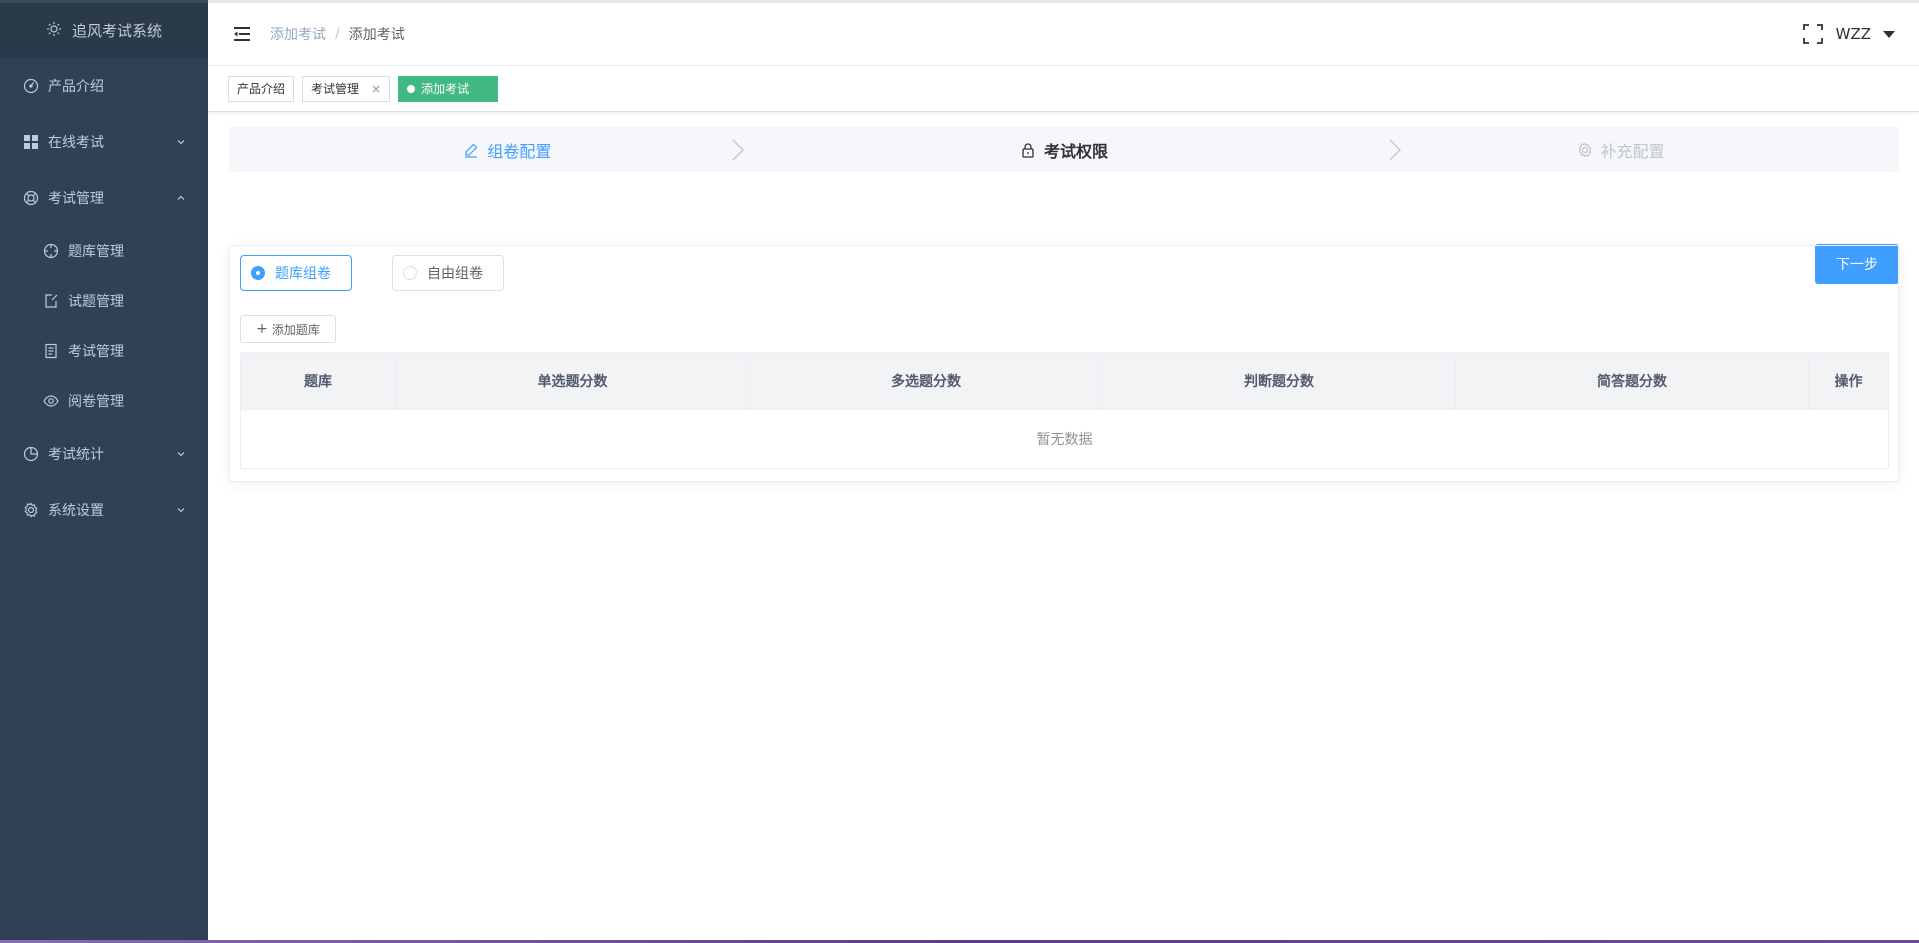 Image resolution: width=1919 pixels, height=943 pixels. What do you see at coordinates (51, 251) in the screenshot?
I see `compass-icon` at bounding box center [51, 251].